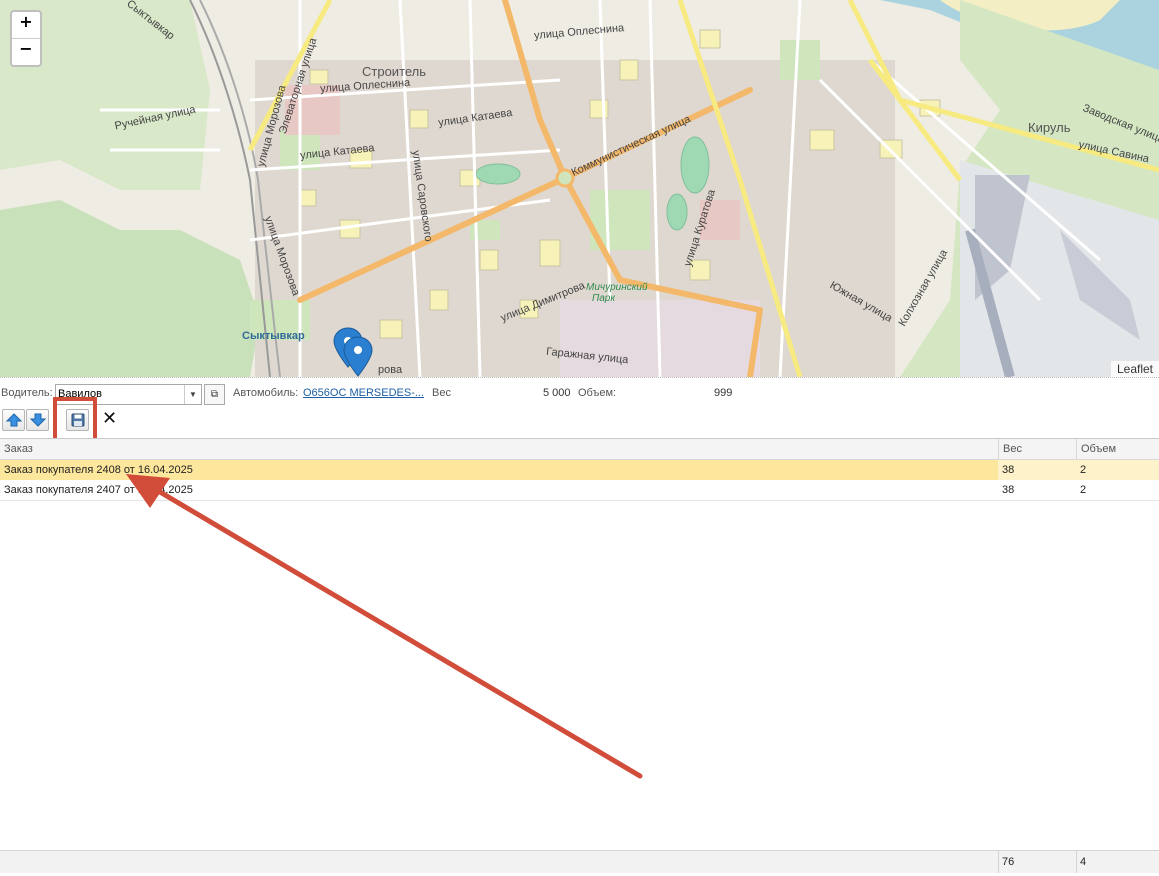 This screenshot has width=1159, height=876. What do you see at coordinates (1049, 127) in the screenshot?
I see `map-label-kirul: Кируль` at bounding box center [1049, 127].